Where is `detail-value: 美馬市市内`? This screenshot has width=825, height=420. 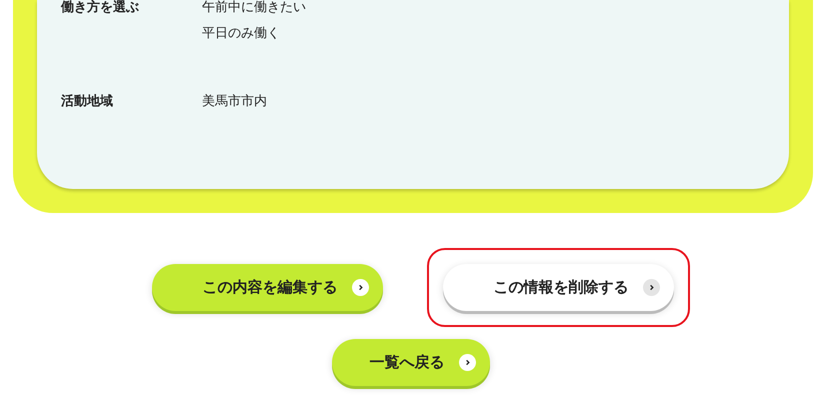 detail-value: 美馬市市内 is located at coordinates (234, 102).